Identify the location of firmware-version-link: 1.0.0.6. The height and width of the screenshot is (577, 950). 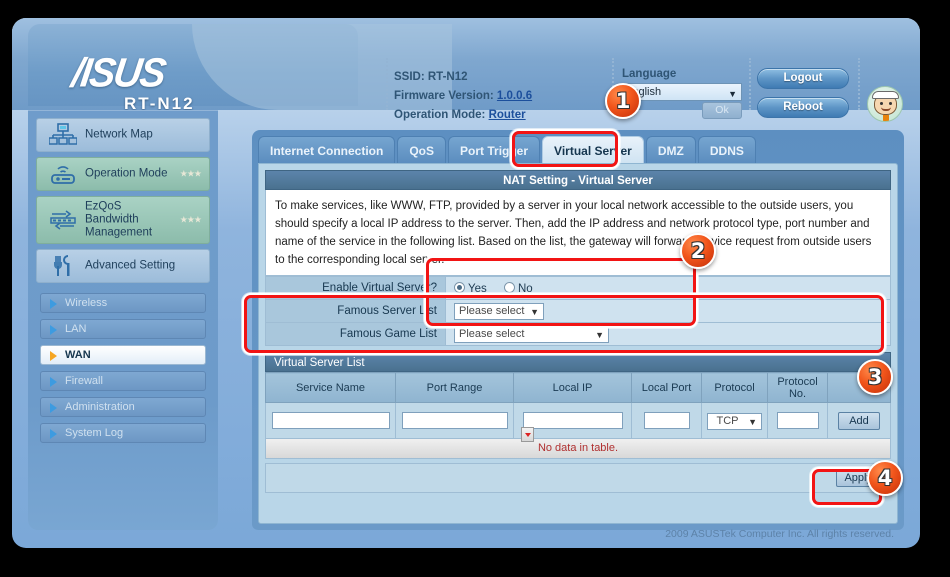
(514, 96).